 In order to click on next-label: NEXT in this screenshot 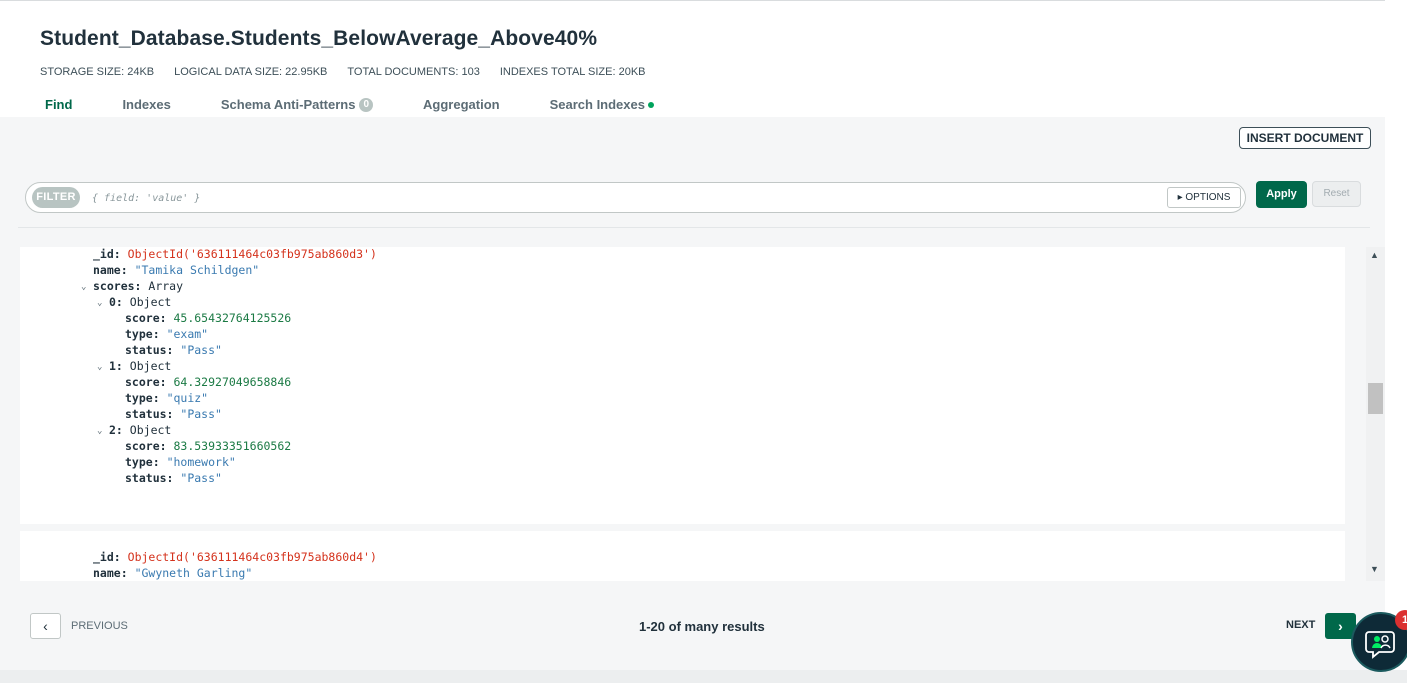, I will do `click(1301, 625)`.